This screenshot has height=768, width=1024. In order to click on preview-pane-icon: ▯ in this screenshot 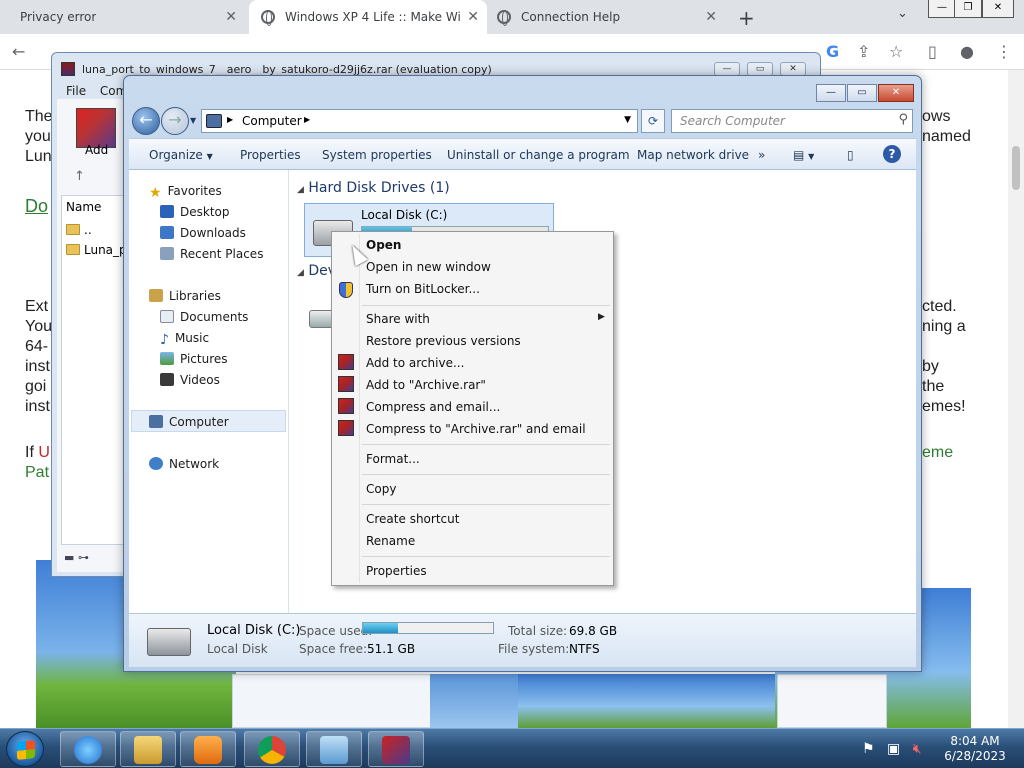, I will do `click(850, 155)`.